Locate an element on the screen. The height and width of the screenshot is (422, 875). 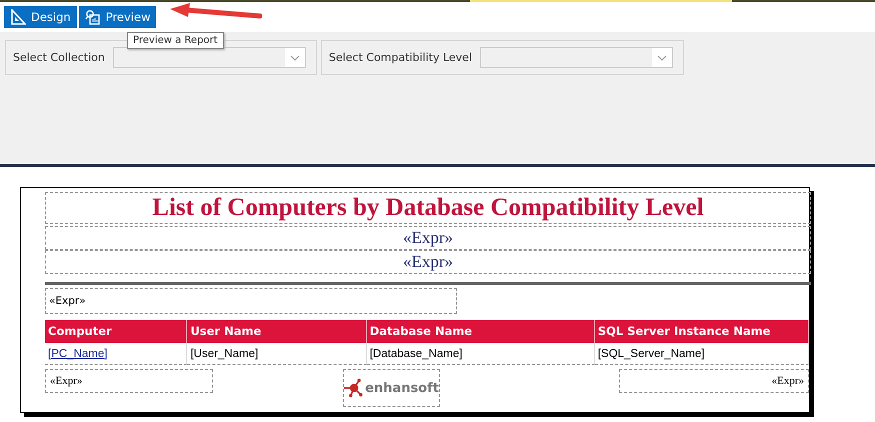
report-title: List of Computers by Database Compatibility Level is located at coordinates (428, 208).